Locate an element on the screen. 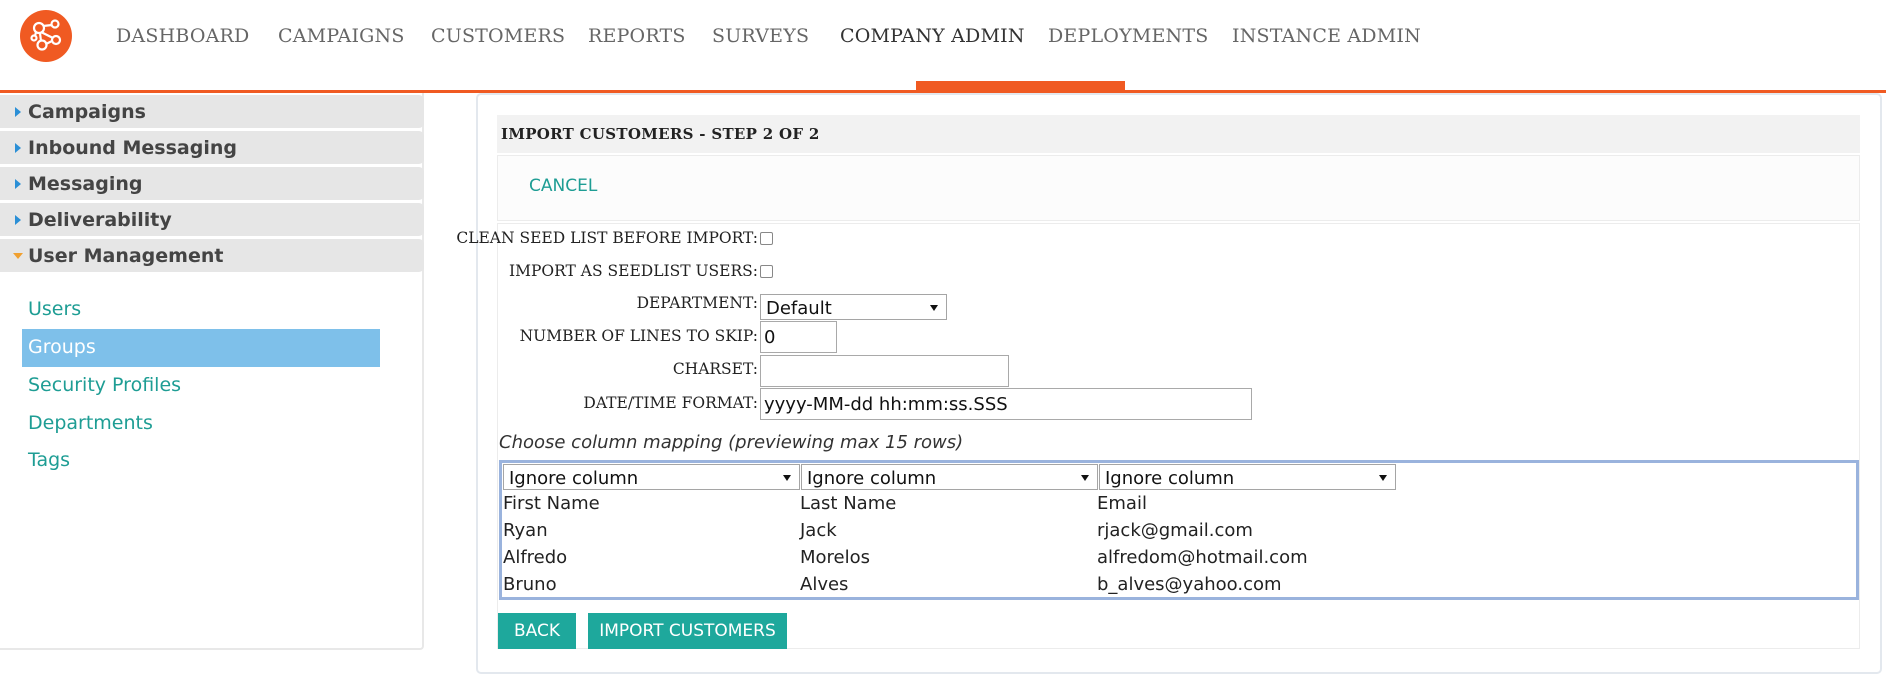 The height and width of the screenshot is (679, 1886). department-select: Default is located at coordinates (853, 307).